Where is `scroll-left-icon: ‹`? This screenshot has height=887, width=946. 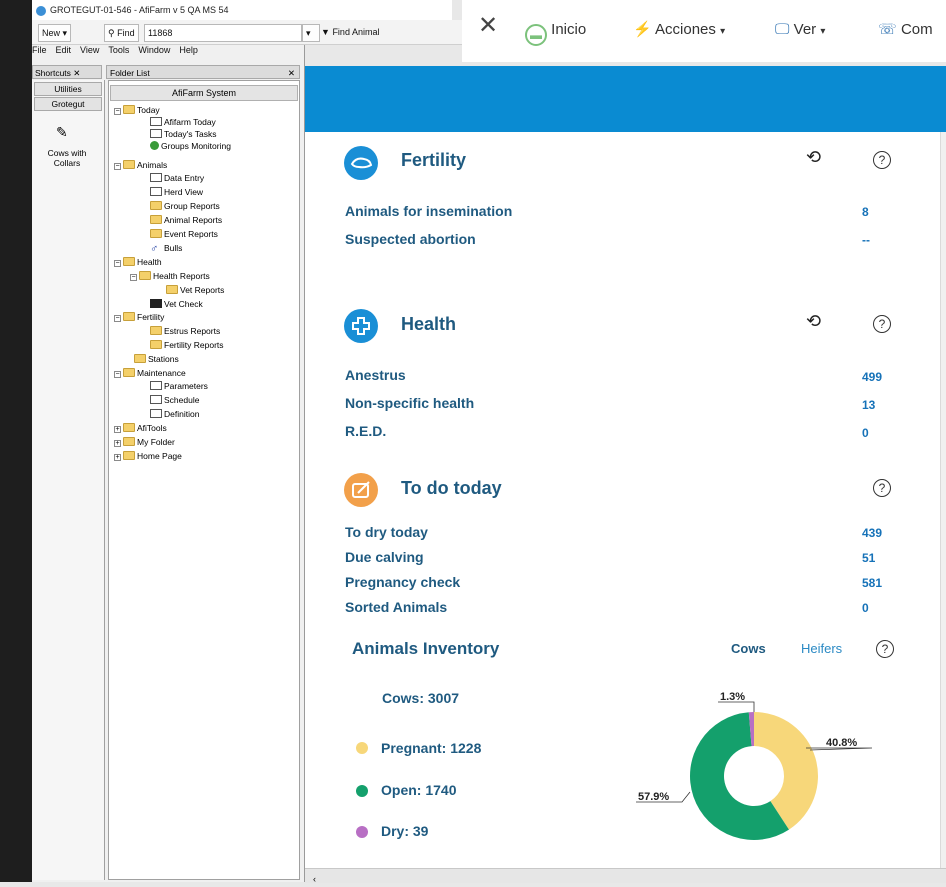 scroll-left-icon: ‹ is located at coordinates (314, 879).